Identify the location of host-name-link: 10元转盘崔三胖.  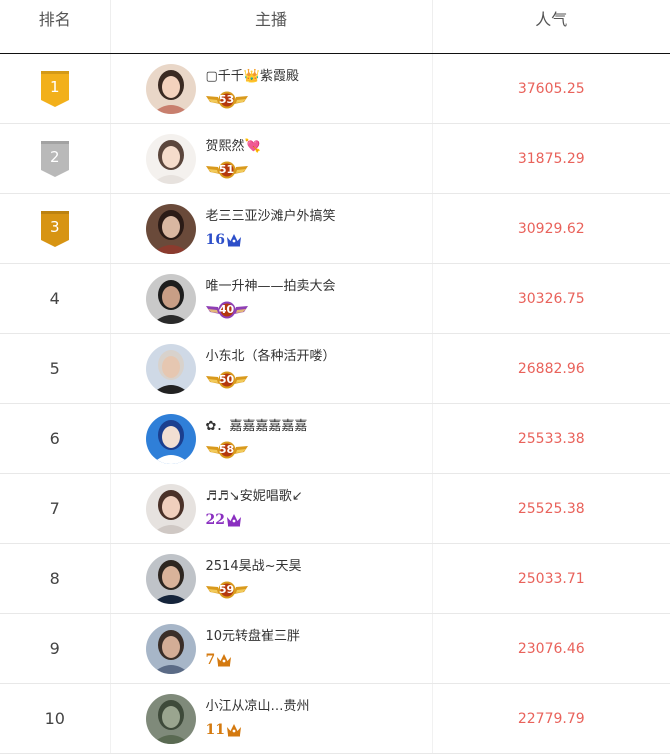
(253, 637).